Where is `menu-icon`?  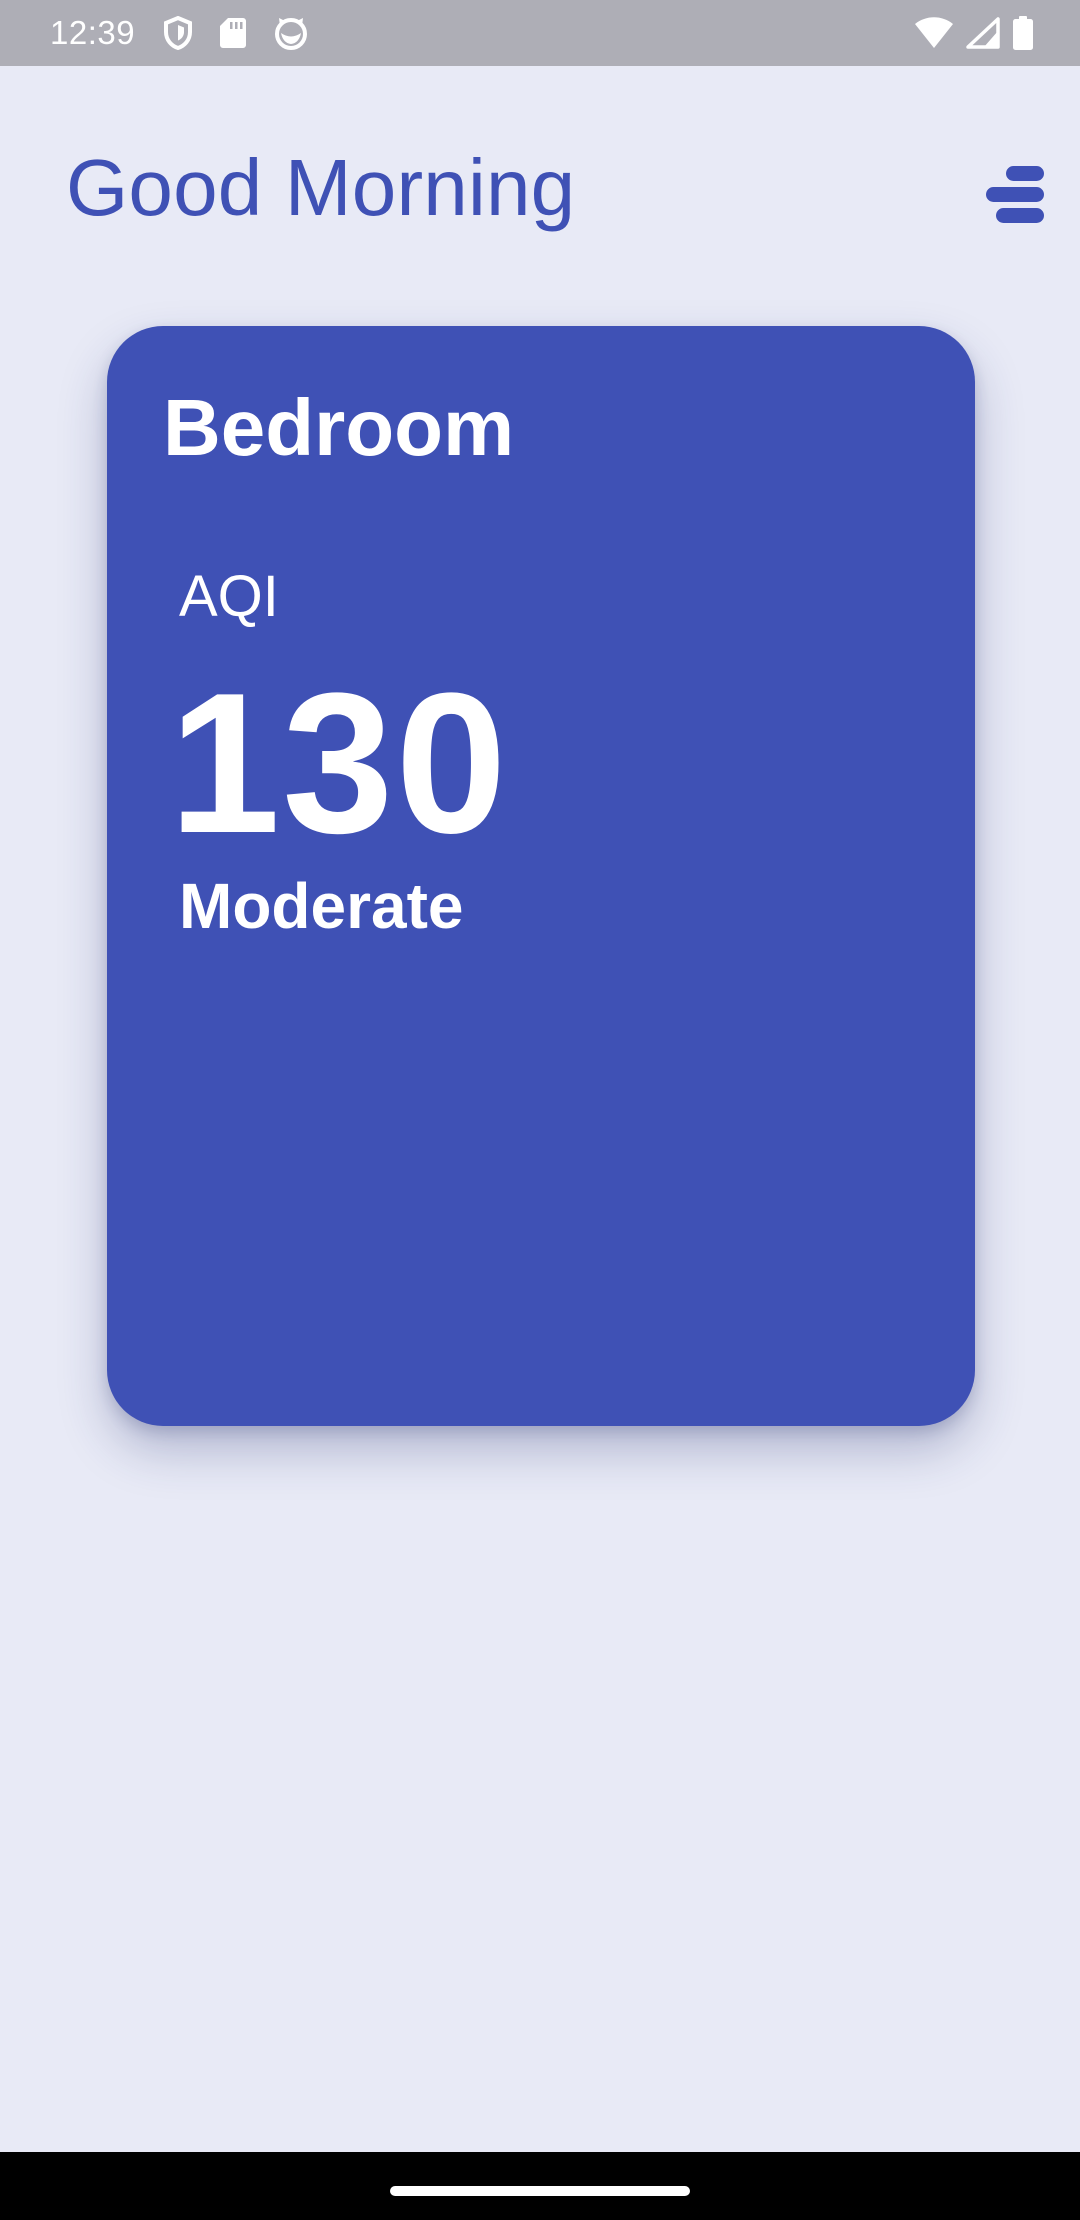 menu-icon is located at coordinates (1015, 194).